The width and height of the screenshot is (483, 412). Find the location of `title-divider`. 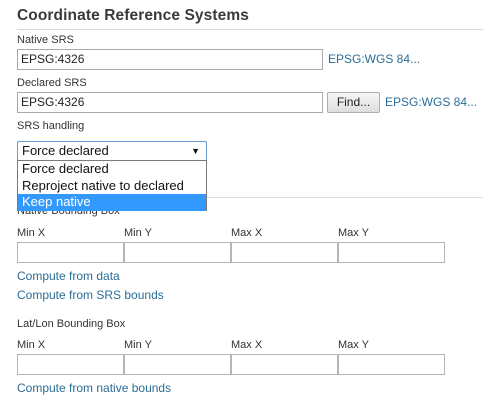

title-divider is located at coordinates (250, 29).